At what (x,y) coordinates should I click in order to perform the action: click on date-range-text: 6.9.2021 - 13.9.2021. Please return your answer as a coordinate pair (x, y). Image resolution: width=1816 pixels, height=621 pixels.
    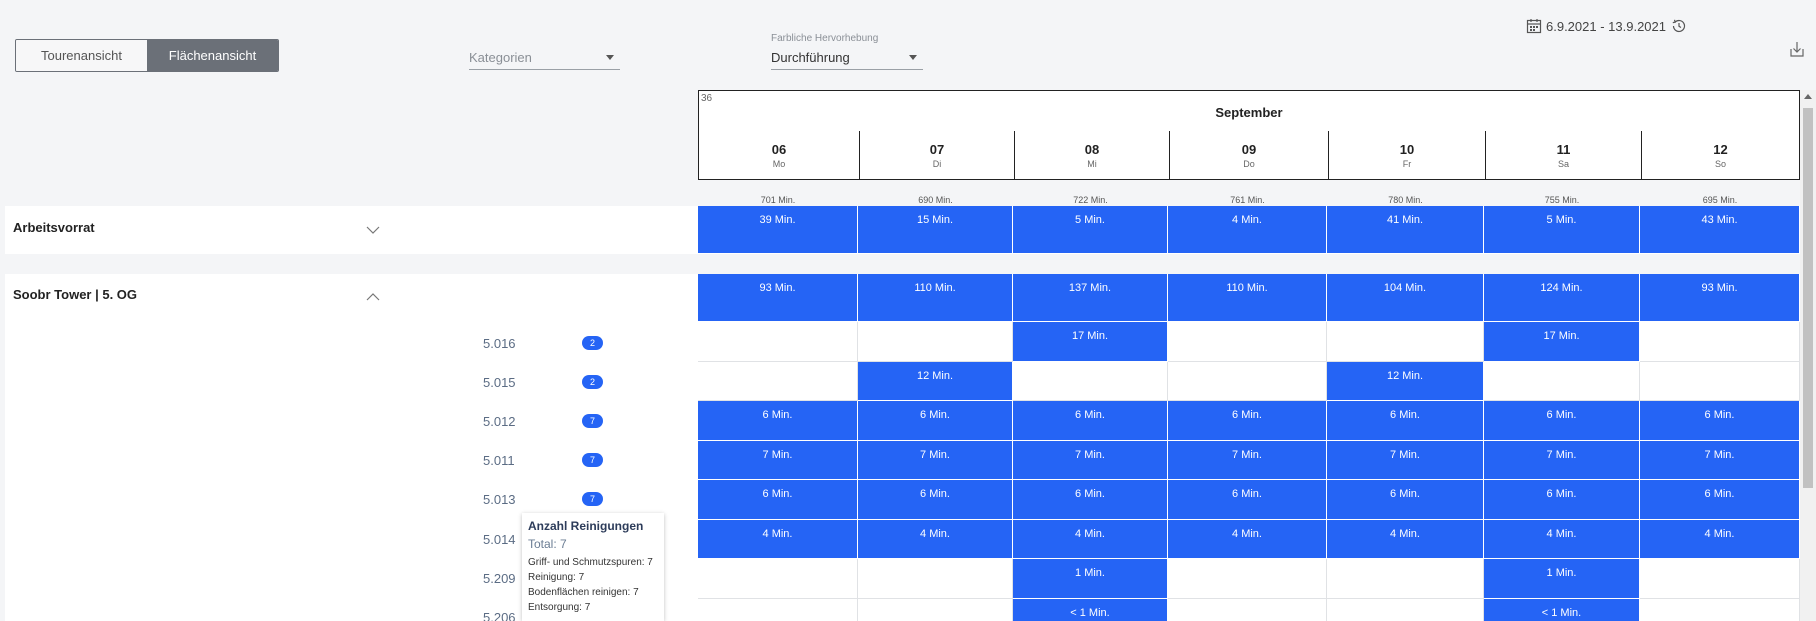
    Looking at the image, I should click on (1606, 26).